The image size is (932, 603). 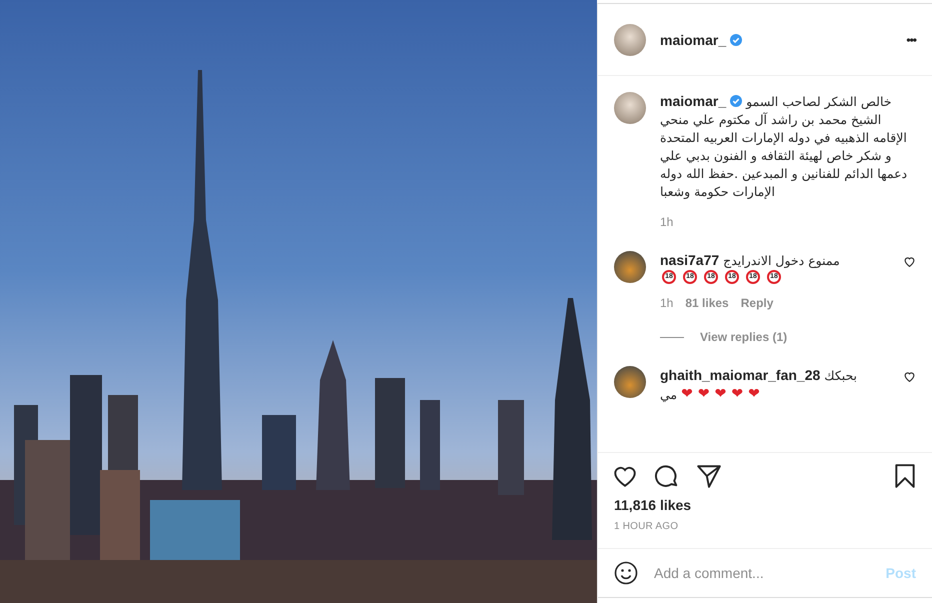 I want to click on emoji-icon, so click(x=626, y=573).